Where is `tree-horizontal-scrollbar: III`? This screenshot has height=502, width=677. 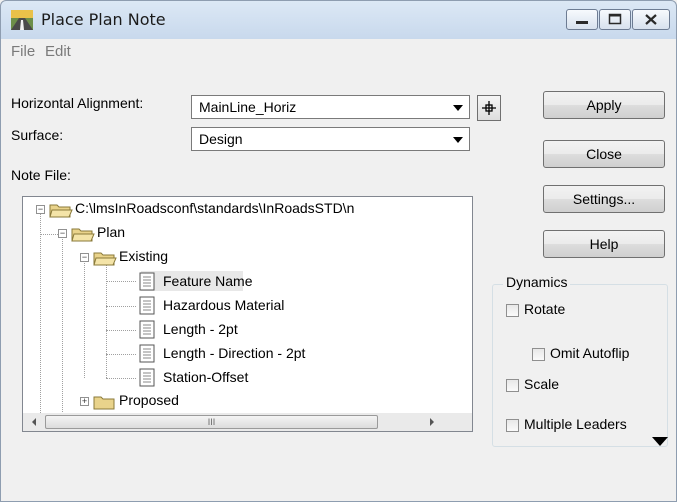
tree-horizontal-scrollbar: III is located at coordinates (247, 422).